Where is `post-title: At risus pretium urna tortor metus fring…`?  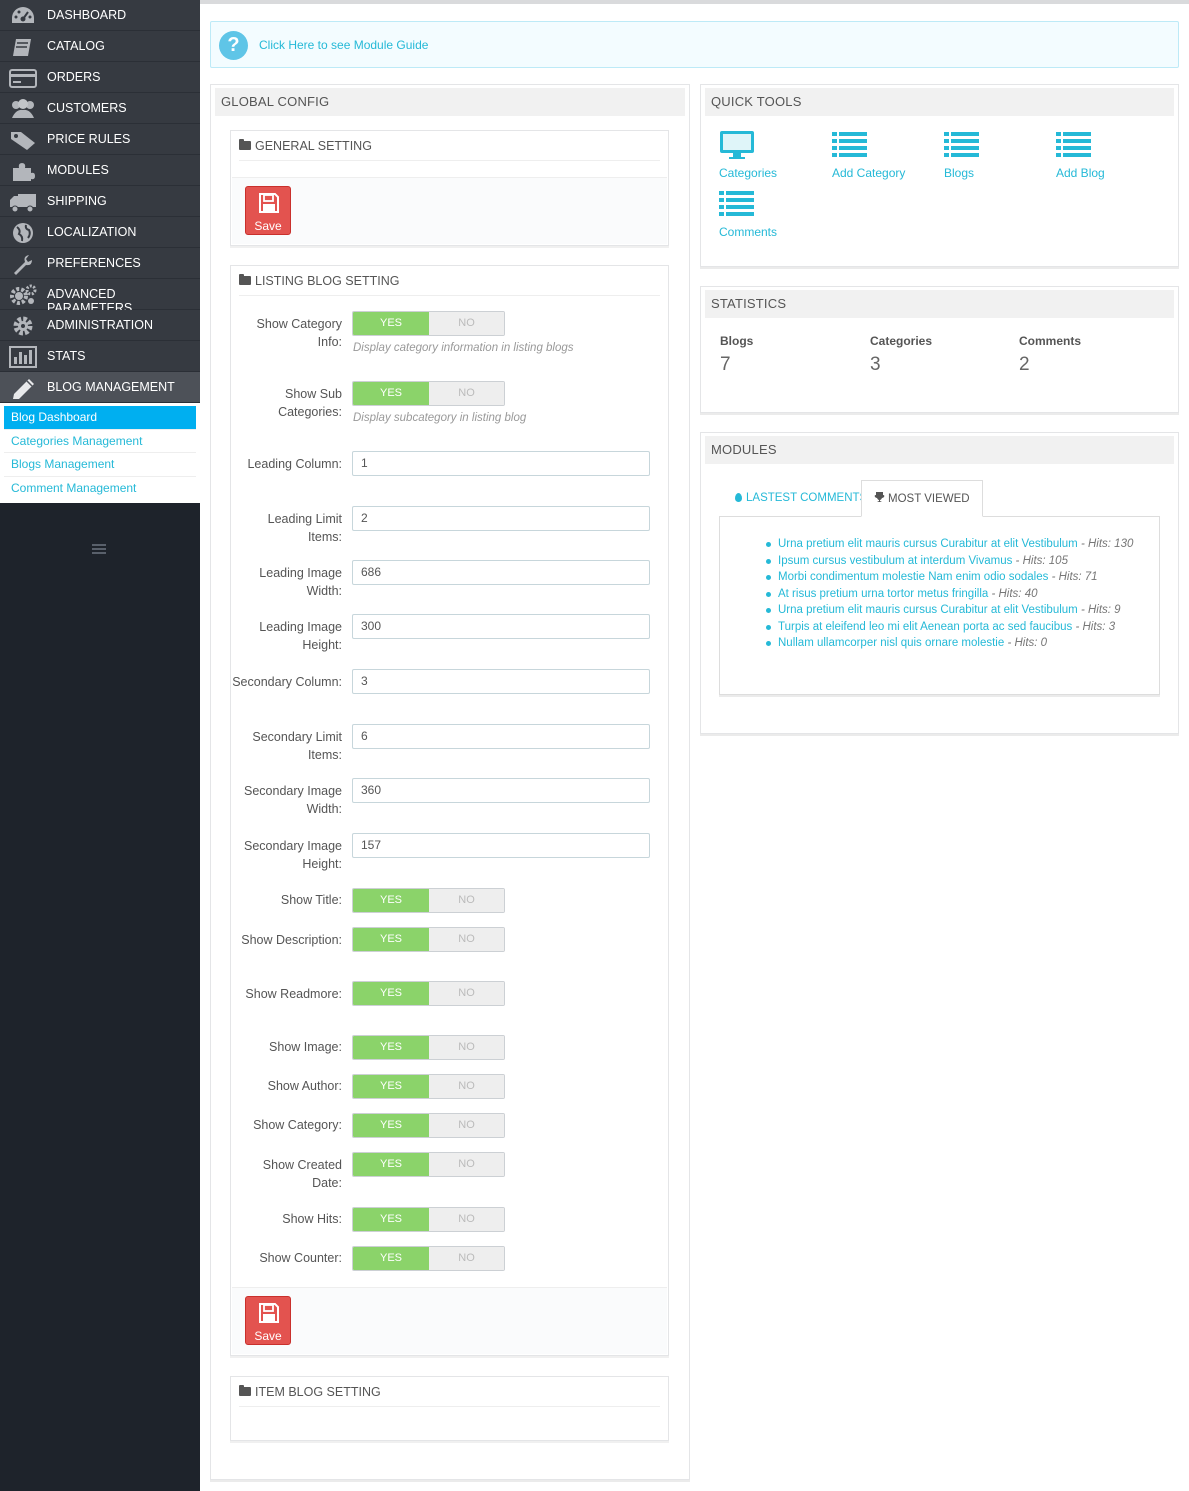
post-title: At risus pretium urna tortor metus fring… is located at coordinates (883, 594).